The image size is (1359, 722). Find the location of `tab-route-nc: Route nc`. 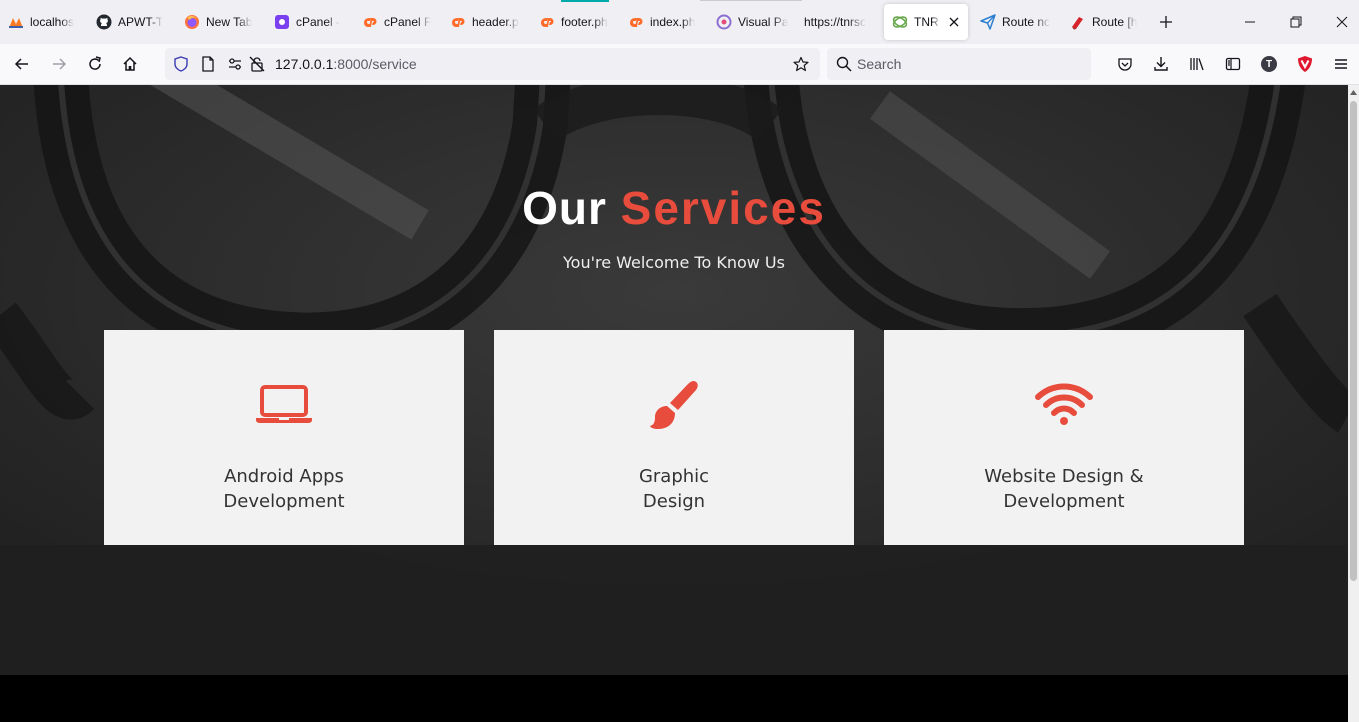

tab-route-nc: Route nc is located at coordinates (1016, 22).